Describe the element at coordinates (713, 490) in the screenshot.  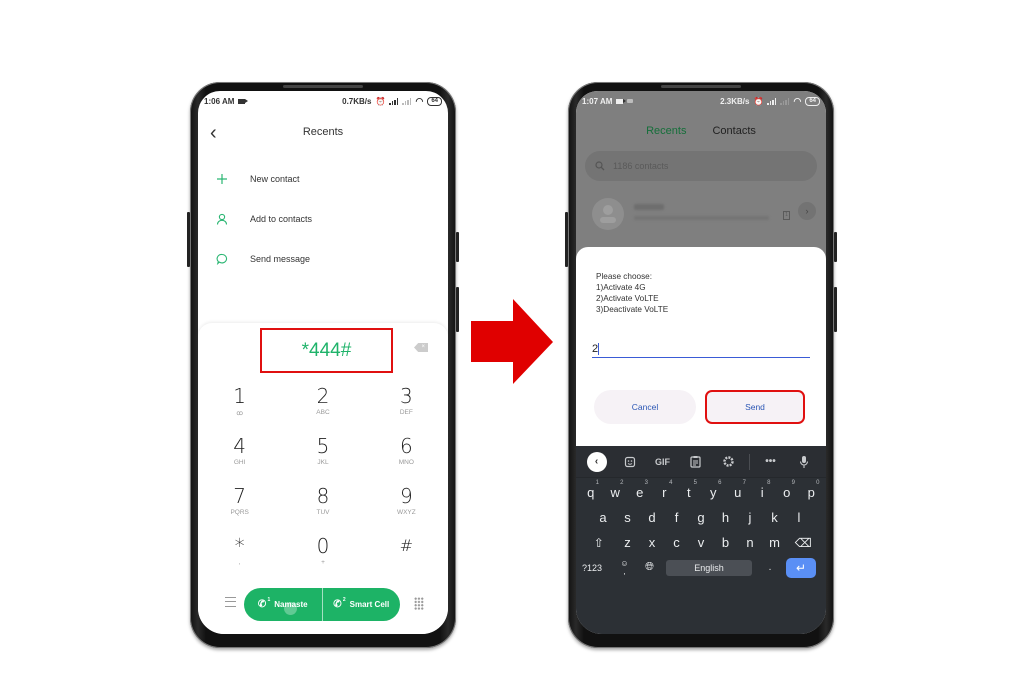
I see `key-y: y6` at that location.